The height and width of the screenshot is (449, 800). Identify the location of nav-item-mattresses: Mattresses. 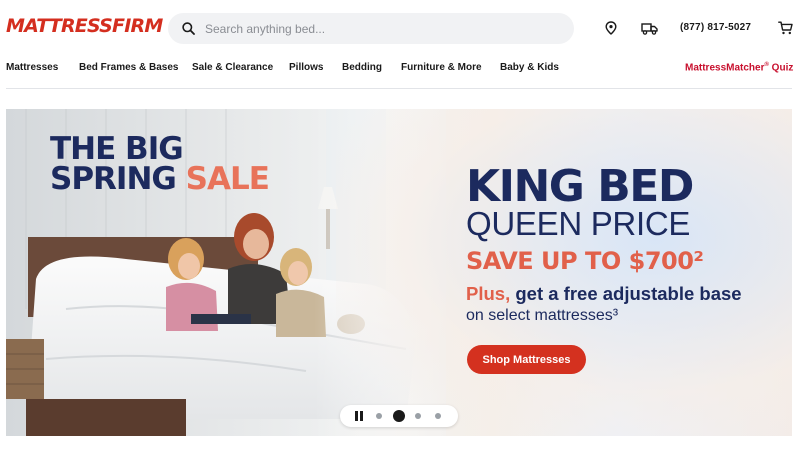
(32, 67).